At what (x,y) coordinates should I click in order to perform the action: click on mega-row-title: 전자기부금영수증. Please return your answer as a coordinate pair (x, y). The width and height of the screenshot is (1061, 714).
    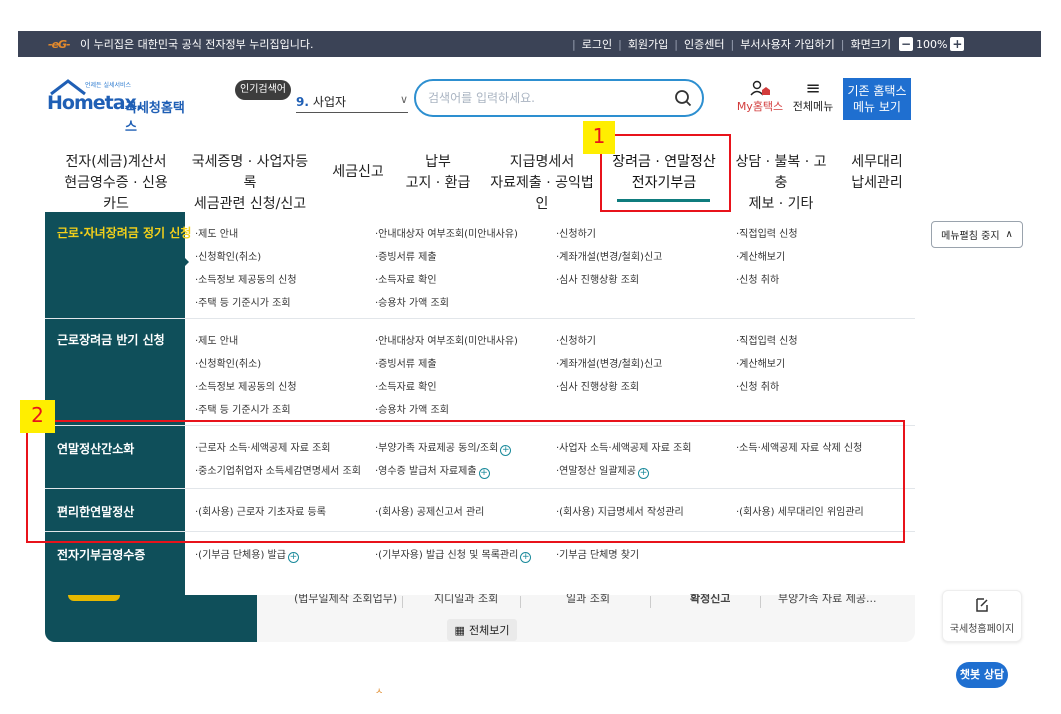
    Looking at the image, I should click on (101, 554).